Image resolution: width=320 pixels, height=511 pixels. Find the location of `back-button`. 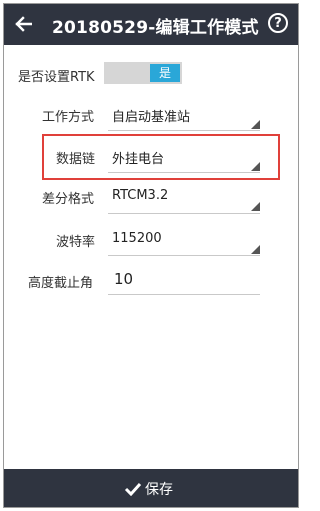

back-button is located at coordinates (25, 24).